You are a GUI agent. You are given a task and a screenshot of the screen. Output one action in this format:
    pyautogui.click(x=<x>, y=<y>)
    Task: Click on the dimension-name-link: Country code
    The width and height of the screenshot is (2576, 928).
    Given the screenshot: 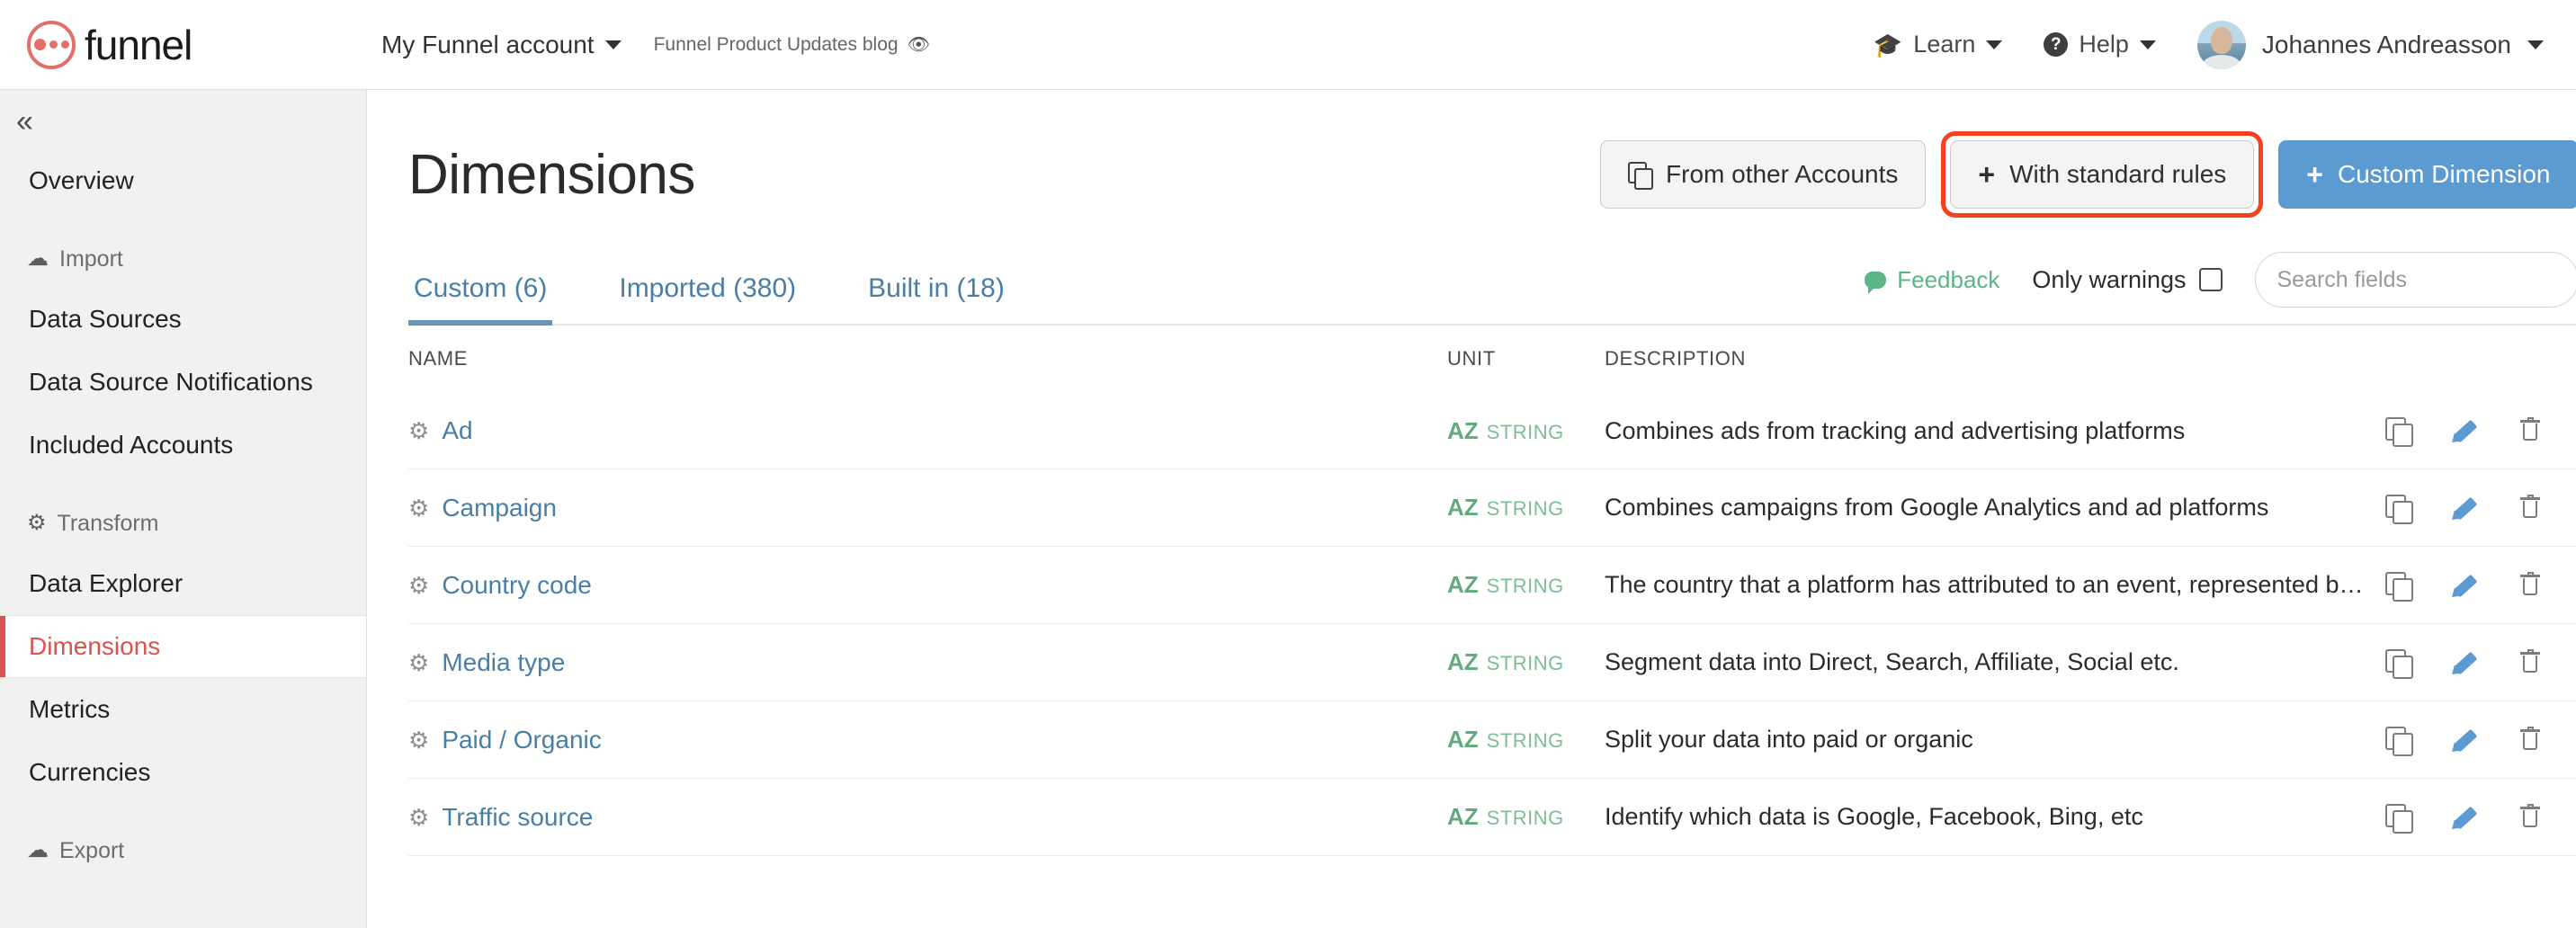 What is the action you would take?
    pyautogui.click(x=517, y=585)
    